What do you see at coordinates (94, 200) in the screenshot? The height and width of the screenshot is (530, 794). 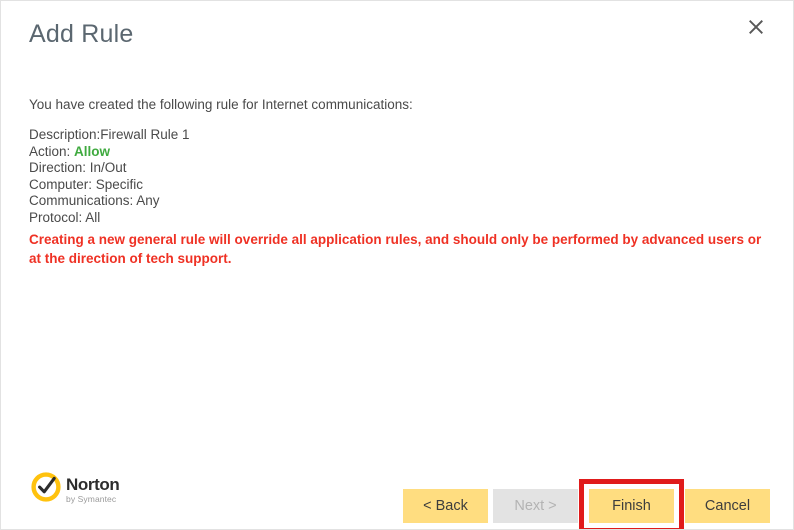 I see `summary-row-communications: Communications: Any` at bounding box center [94, 200].